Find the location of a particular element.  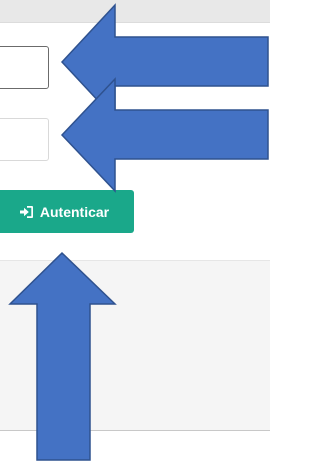

sign-in-icon is located at coordinates (26, 212).